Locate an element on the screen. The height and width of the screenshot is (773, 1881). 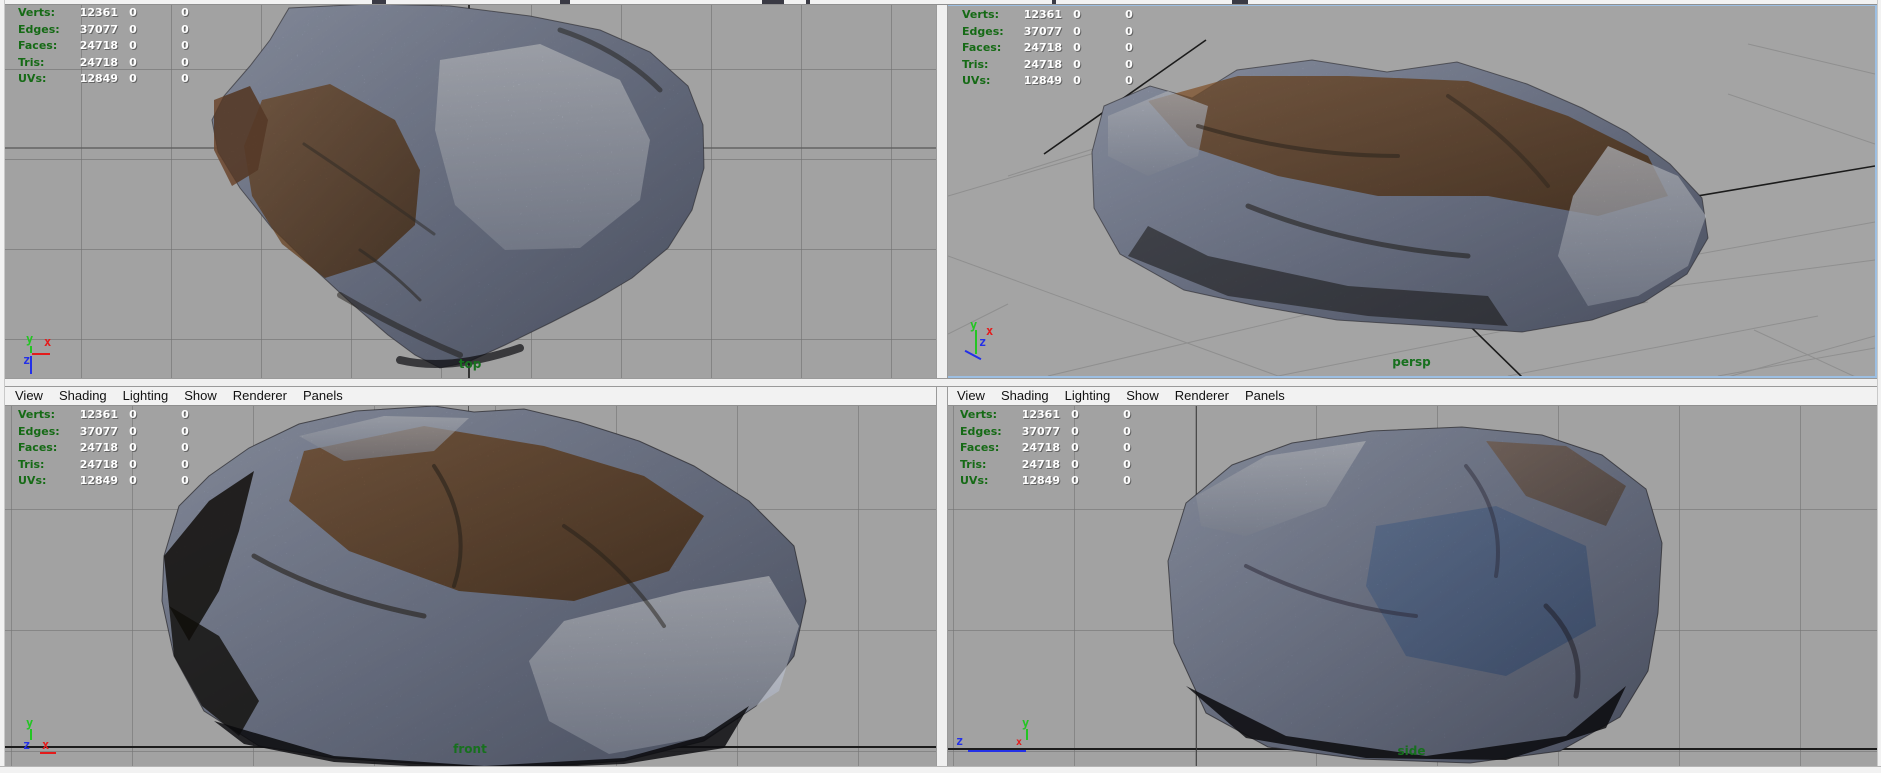
view-label: side is located at coordinates (1411, 751).